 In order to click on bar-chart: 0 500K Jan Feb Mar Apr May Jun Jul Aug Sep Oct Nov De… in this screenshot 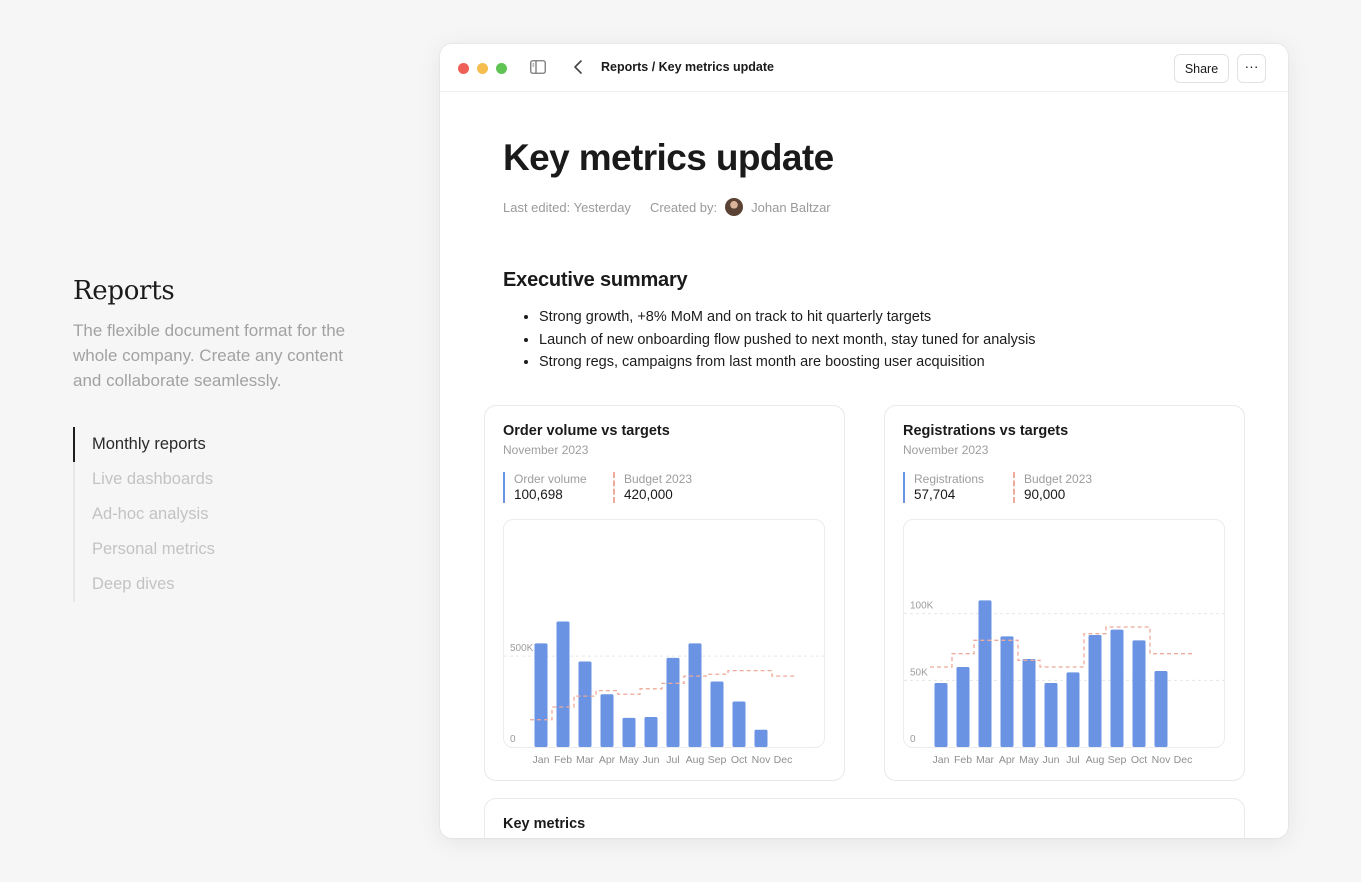, I will do `click(664, 693)`.